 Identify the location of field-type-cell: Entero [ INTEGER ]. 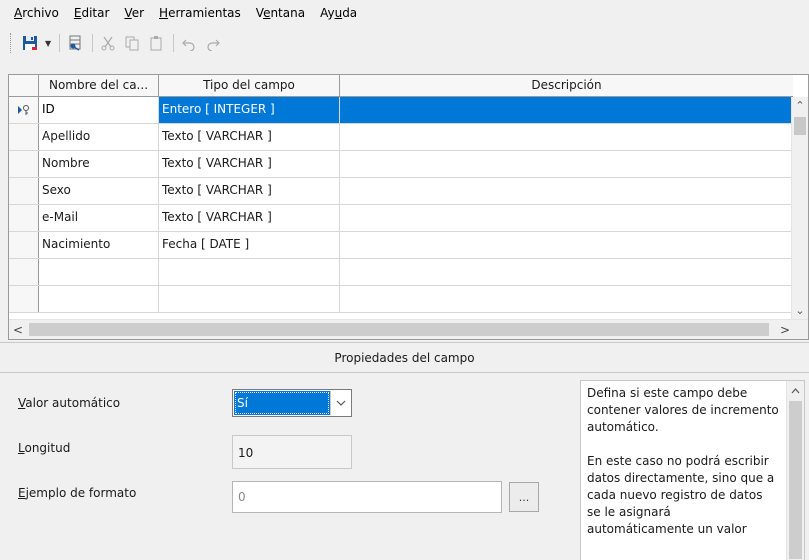
(249, 110).